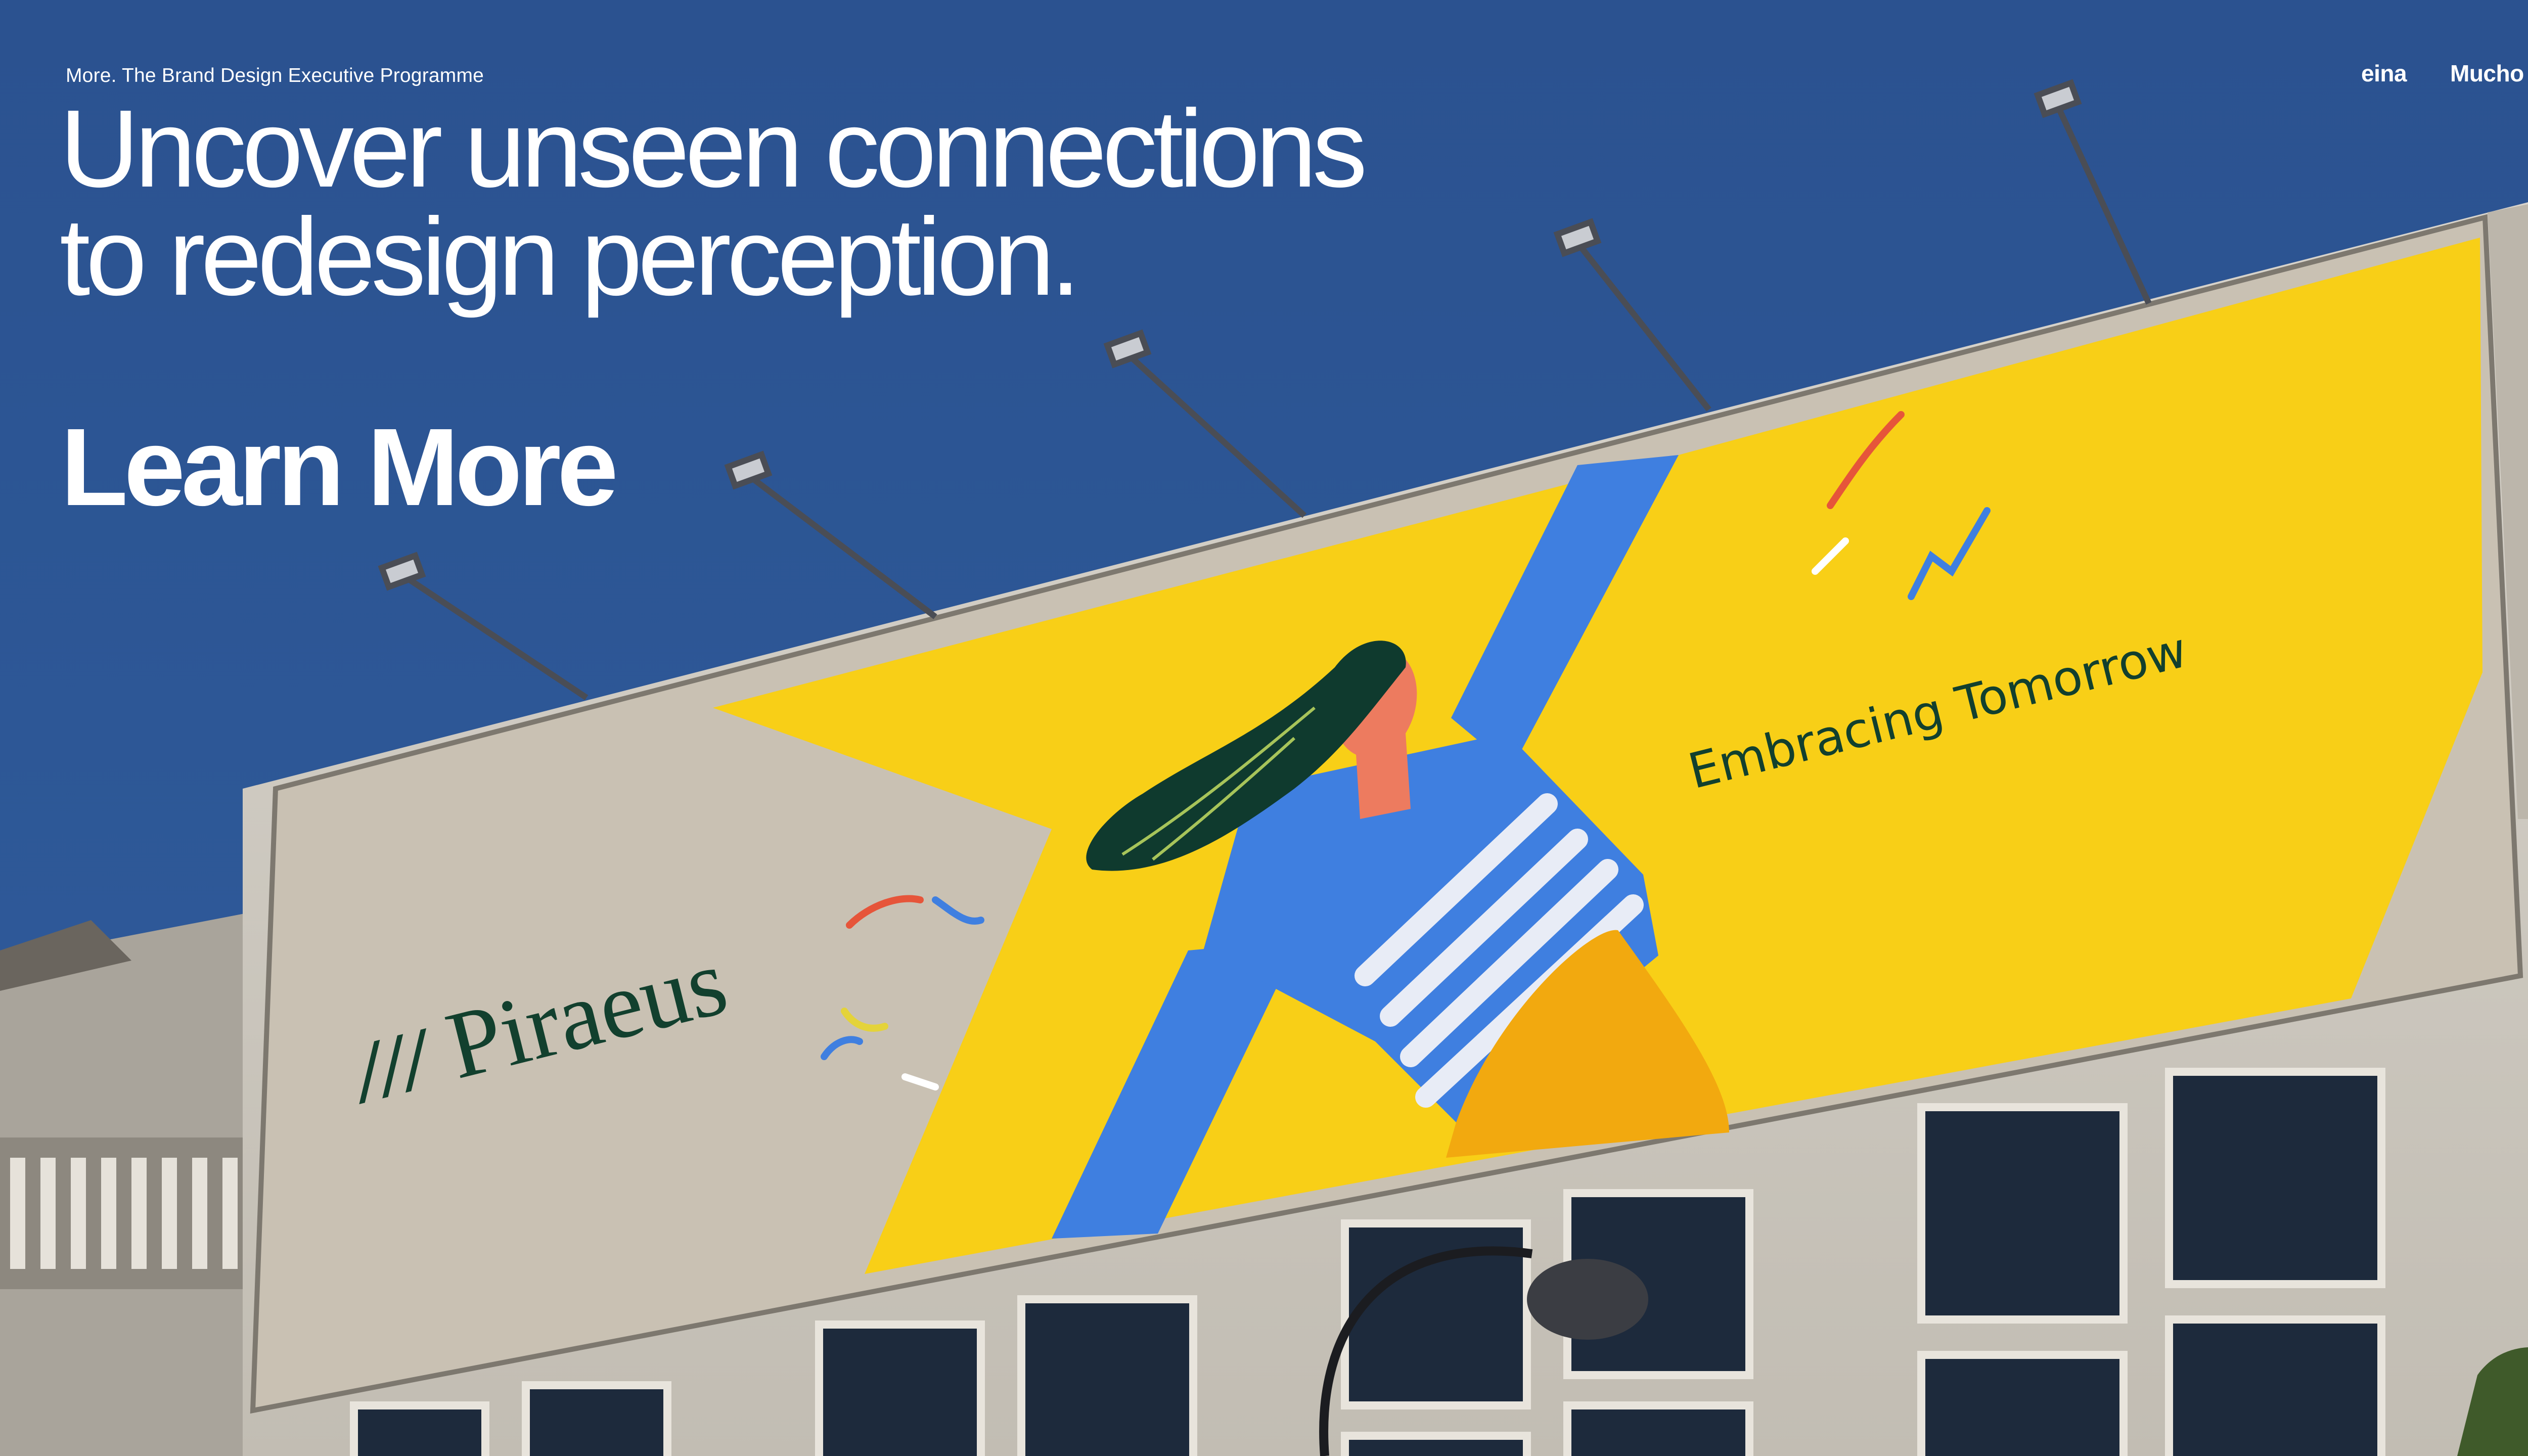 The image size is (2528, 1456). I want to click on mucho-logo: Mucho, so click(2487, 73).